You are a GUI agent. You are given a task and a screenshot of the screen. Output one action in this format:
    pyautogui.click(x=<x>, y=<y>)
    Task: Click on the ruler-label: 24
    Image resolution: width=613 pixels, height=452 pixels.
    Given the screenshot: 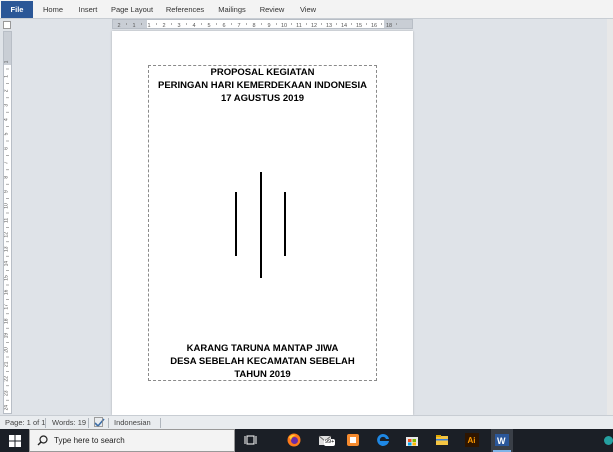 What is the action you would take?
    pyautogui.click(x=7, y=408)
    